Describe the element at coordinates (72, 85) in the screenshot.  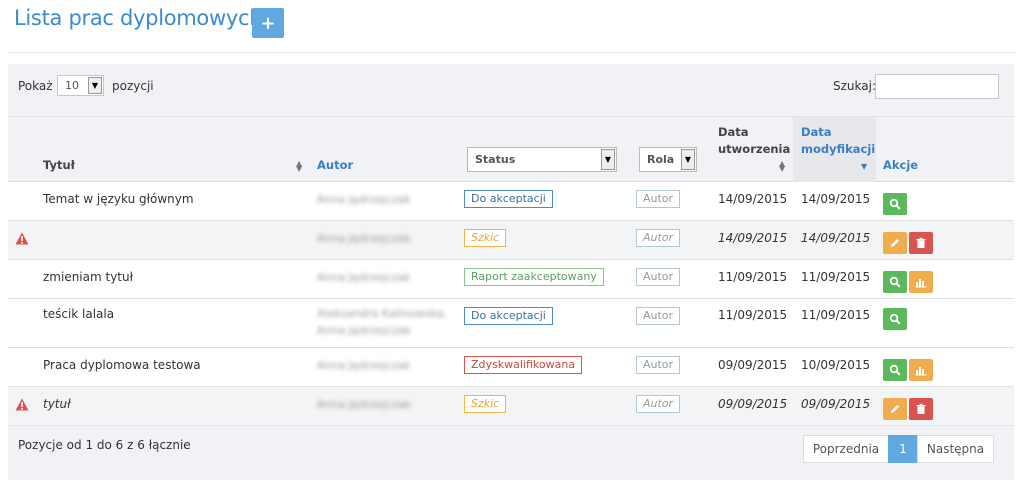
I see `page-length-value: 10` at that location.